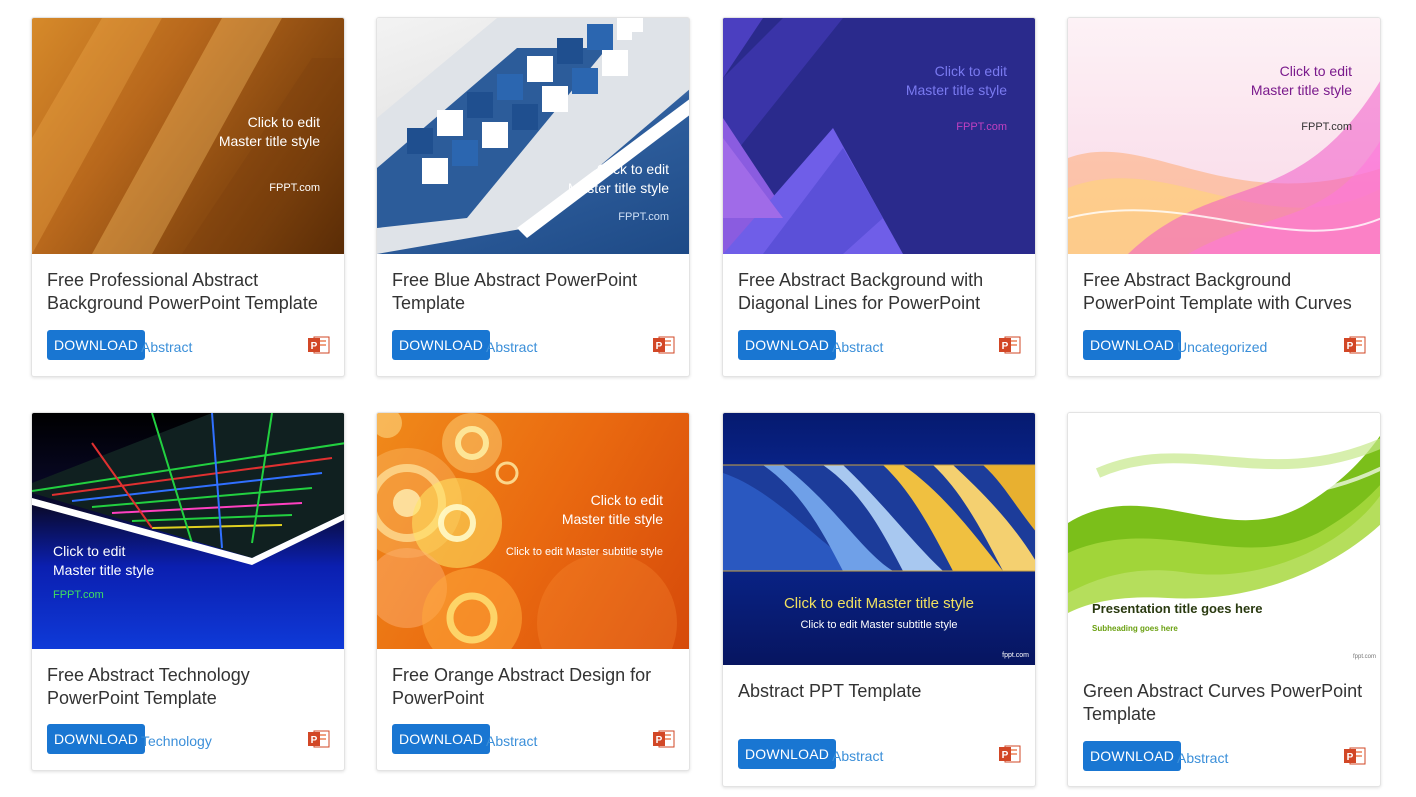 This screenshot has height=797, width=1416. What do you see at coordinates (188, 489) in the screenshot?
I see `circuit-grid-graphic` at bounding box center [188, 489].